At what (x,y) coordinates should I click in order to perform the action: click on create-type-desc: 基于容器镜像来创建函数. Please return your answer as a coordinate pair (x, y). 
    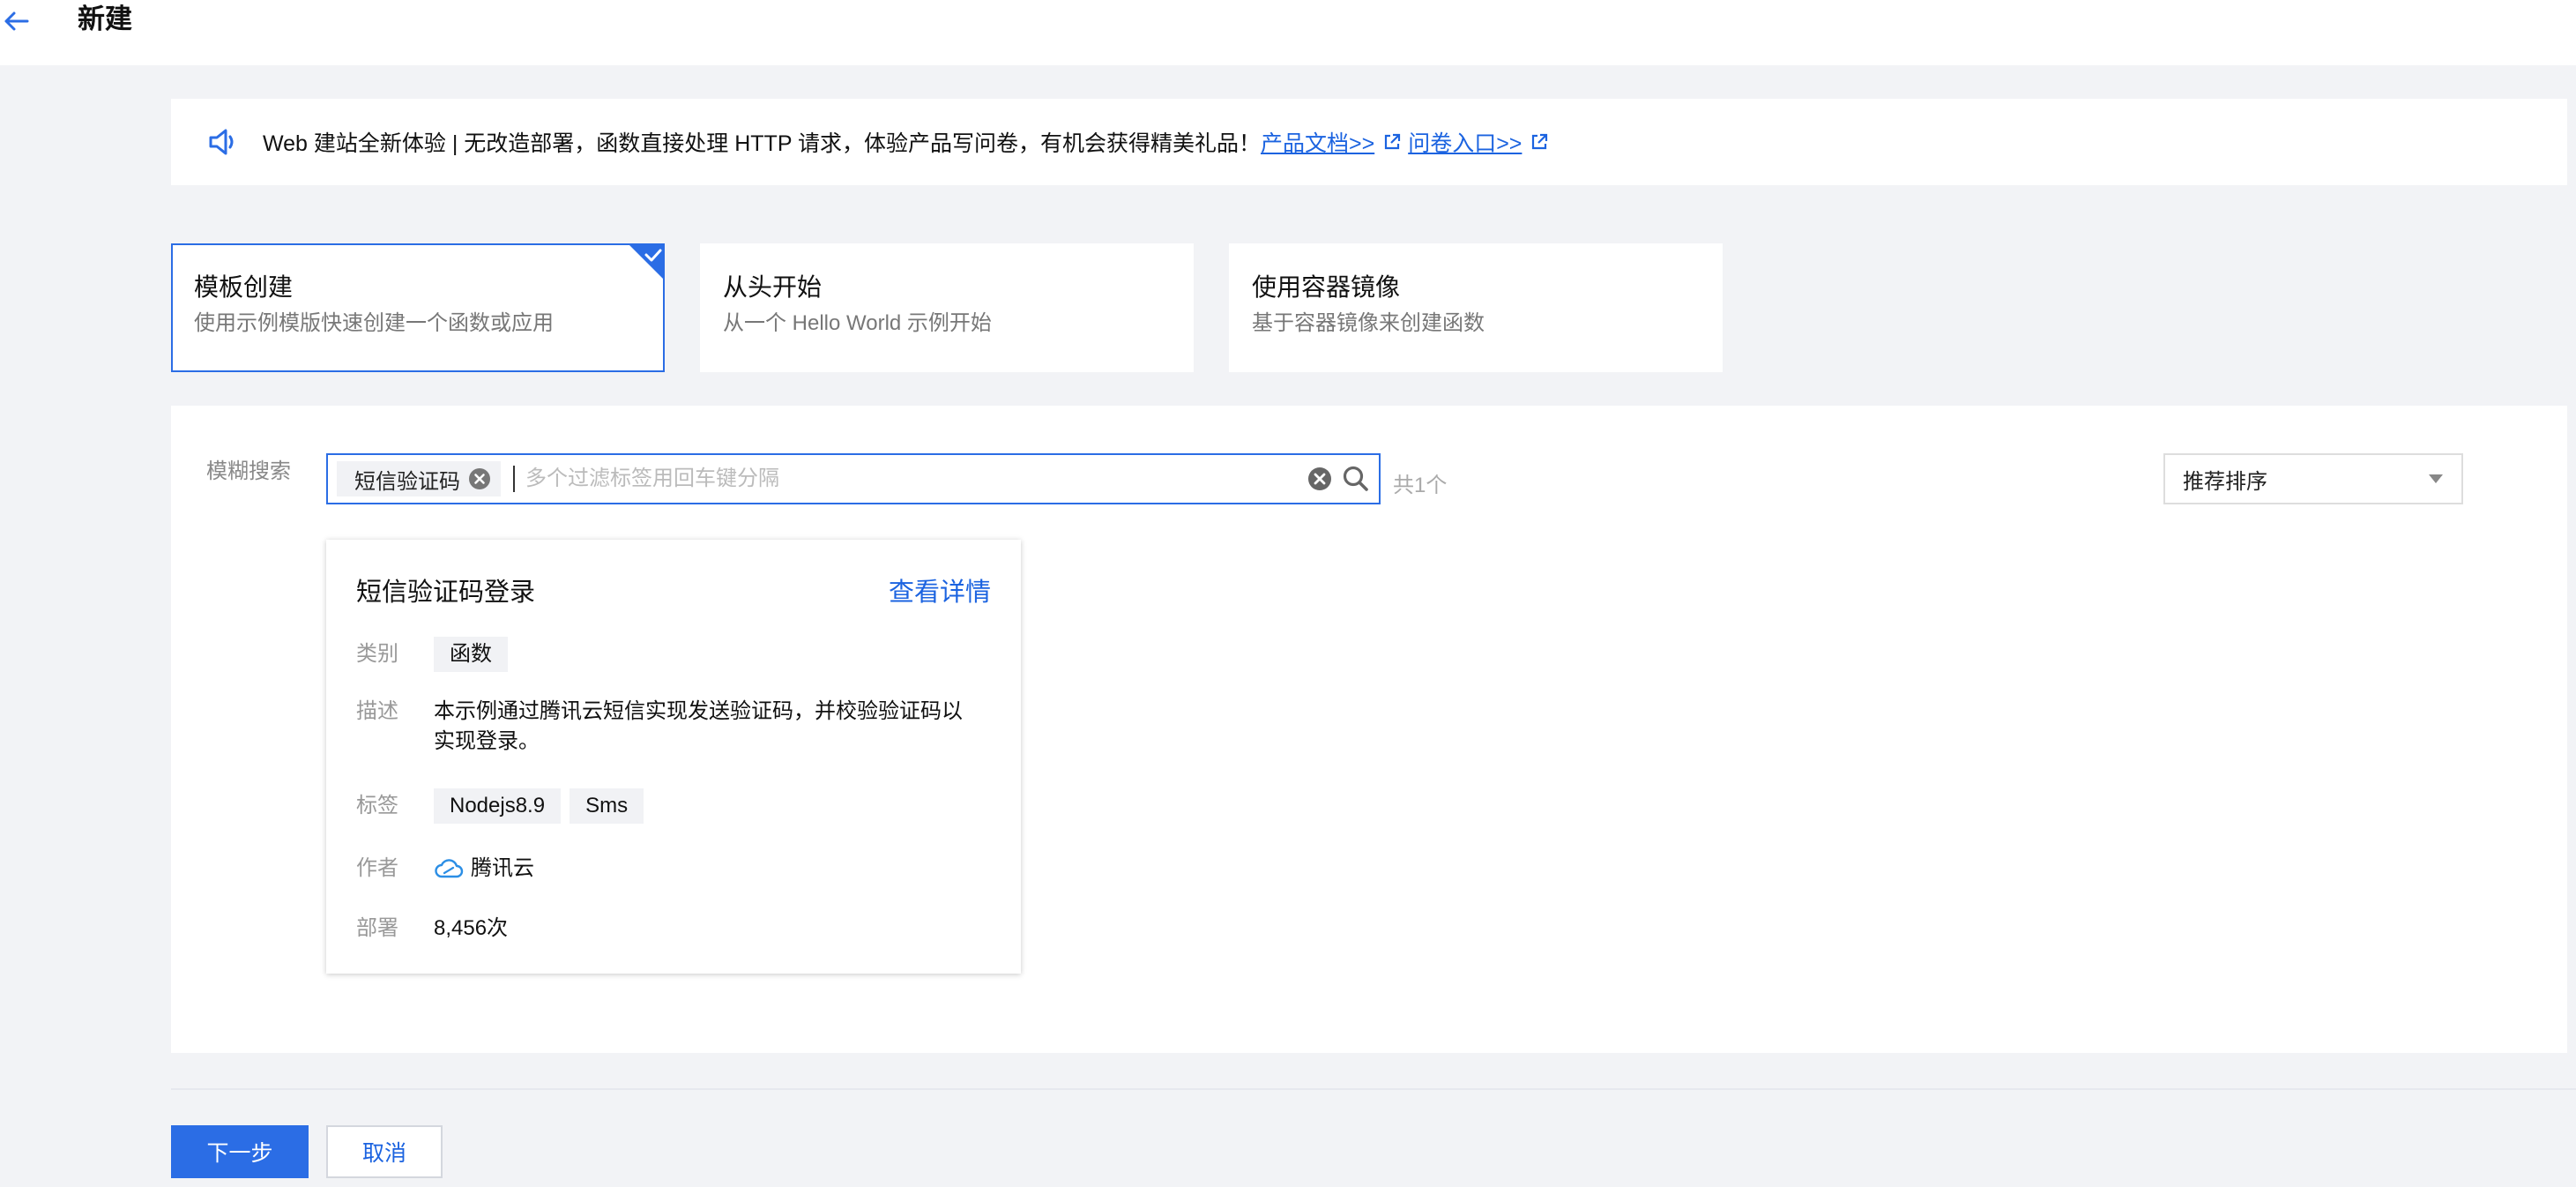
    Looking at the image, I should click on (1368, 323).